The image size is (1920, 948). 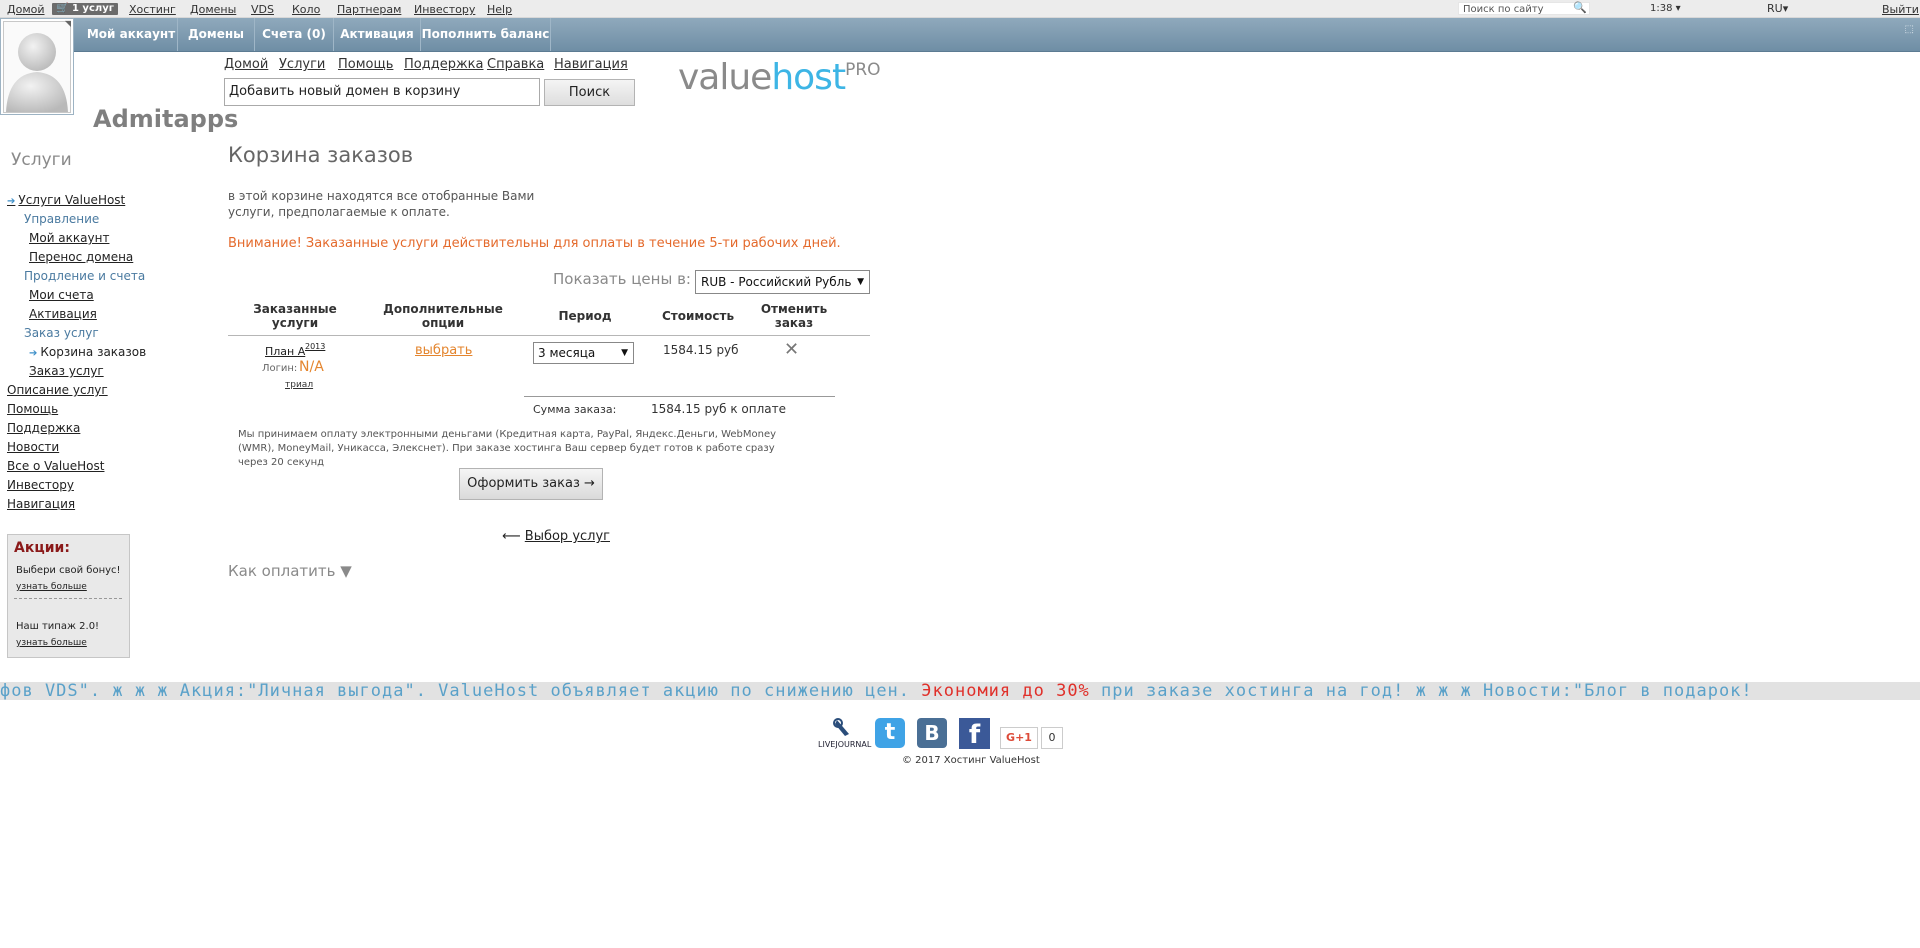 What do you see at coordinates (443, 316) in the screenshot?
I see `col-header-options: Дополнительные опции` at bounding box center [443, 316].